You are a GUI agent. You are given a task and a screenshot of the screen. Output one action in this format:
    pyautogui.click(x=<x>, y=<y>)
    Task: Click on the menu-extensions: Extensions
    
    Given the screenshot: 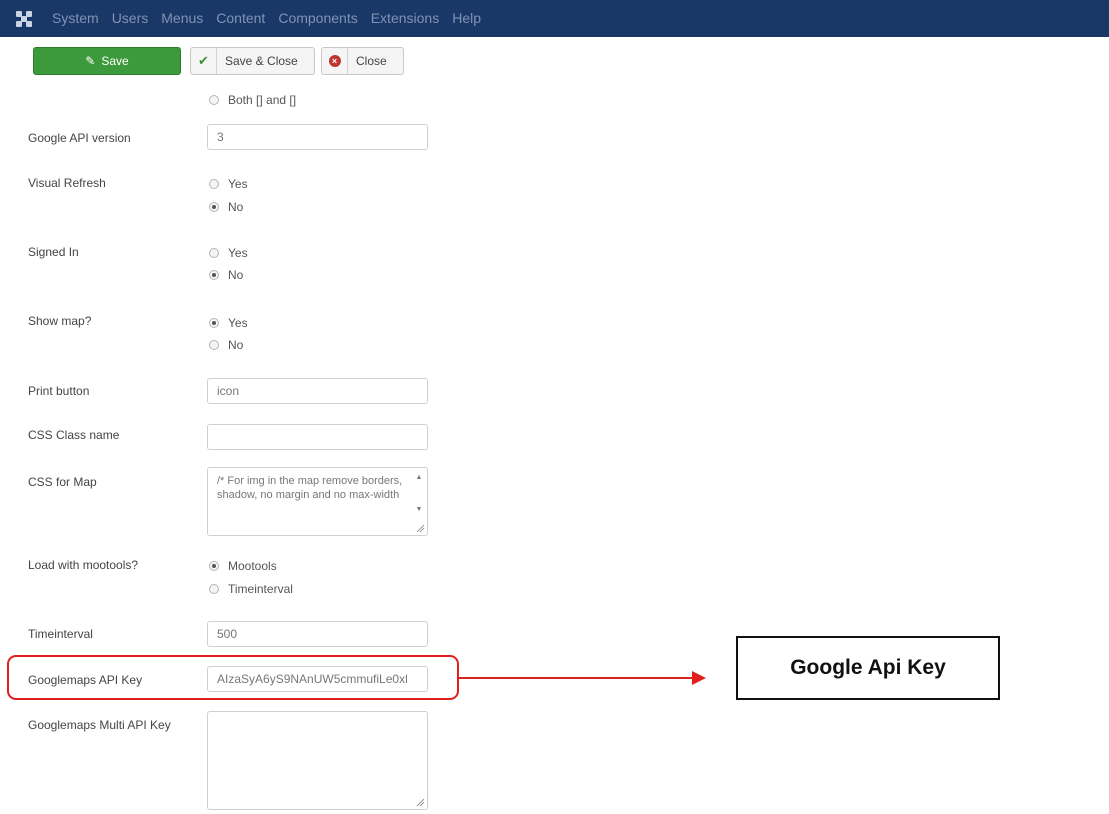 What is the action you would take?
    pyautogui.click(x=405, y=18)
    